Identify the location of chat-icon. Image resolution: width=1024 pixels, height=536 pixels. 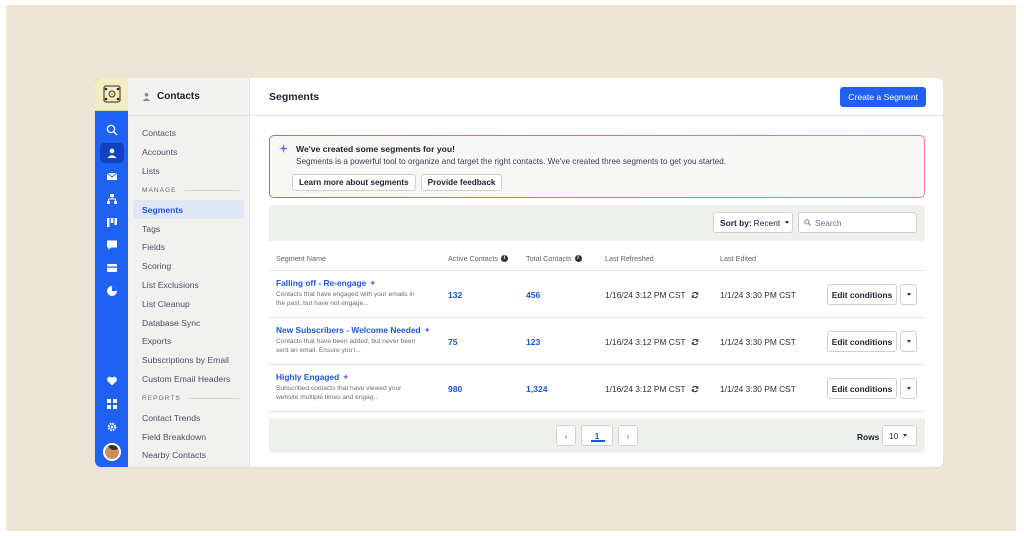
(112, 245).